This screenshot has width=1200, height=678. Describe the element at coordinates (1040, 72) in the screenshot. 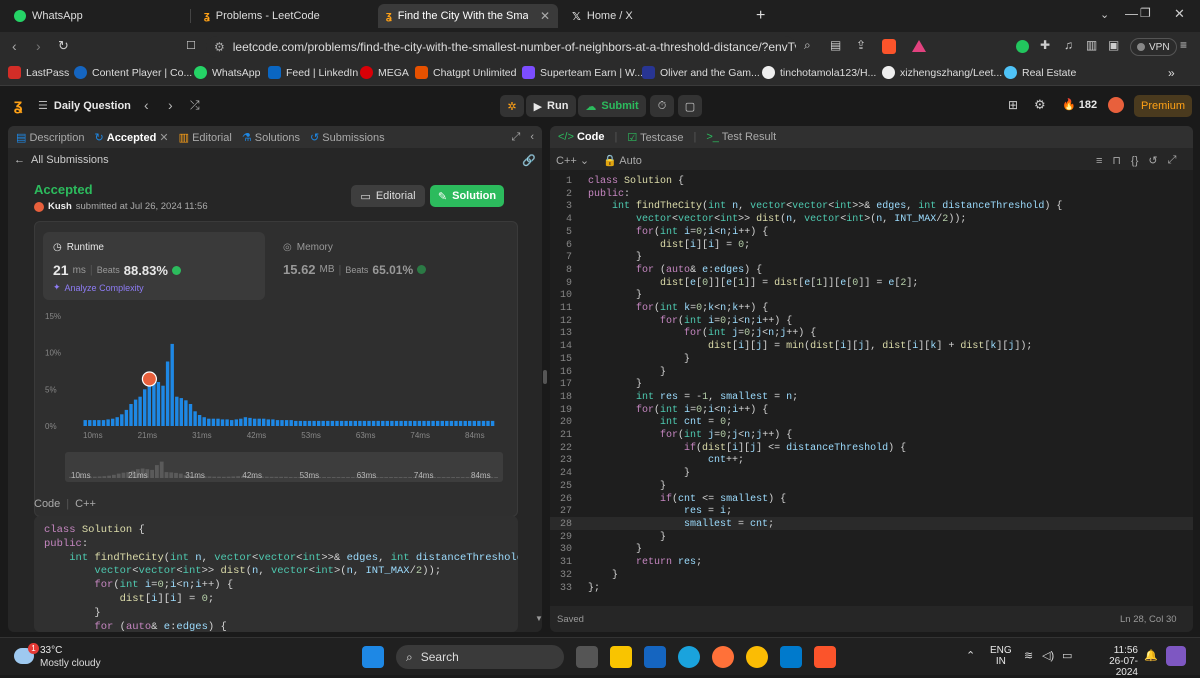

I see `bookmark-real-estate: Real Estate` at that location.